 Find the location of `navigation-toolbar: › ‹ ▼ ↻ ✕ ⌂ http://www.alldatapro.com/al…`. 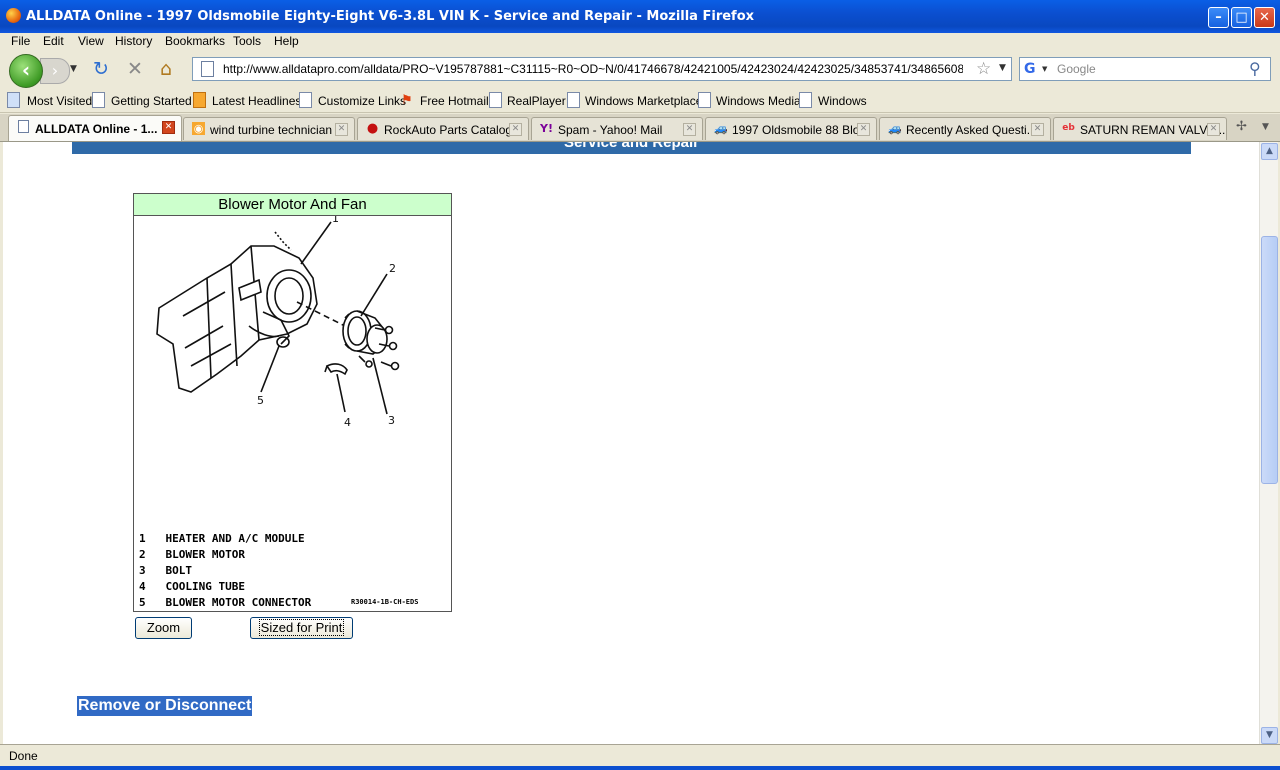

navigation-toolbar: › ‹ ▼ ↻ ✕ ⌂ http://www.alldatapro.com/al… is located at coordinates (640, 70).